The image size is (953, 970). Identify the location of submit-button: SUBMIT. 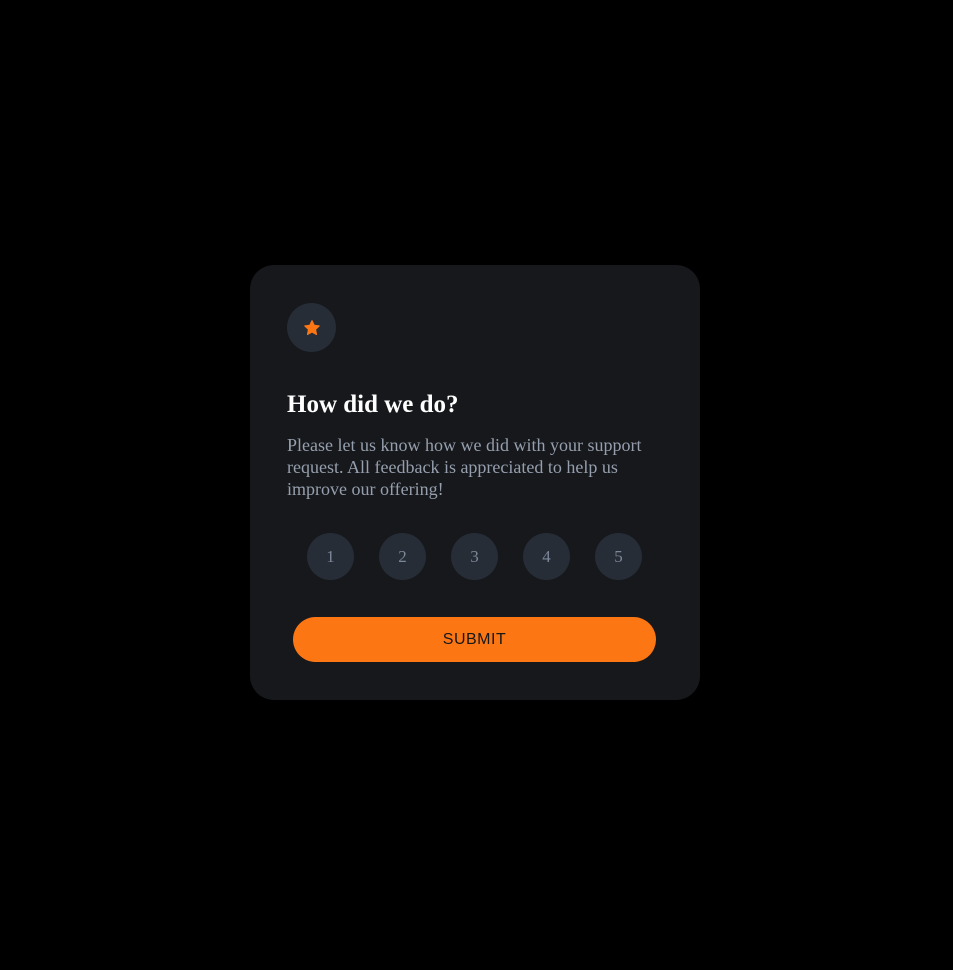
(474, 639).